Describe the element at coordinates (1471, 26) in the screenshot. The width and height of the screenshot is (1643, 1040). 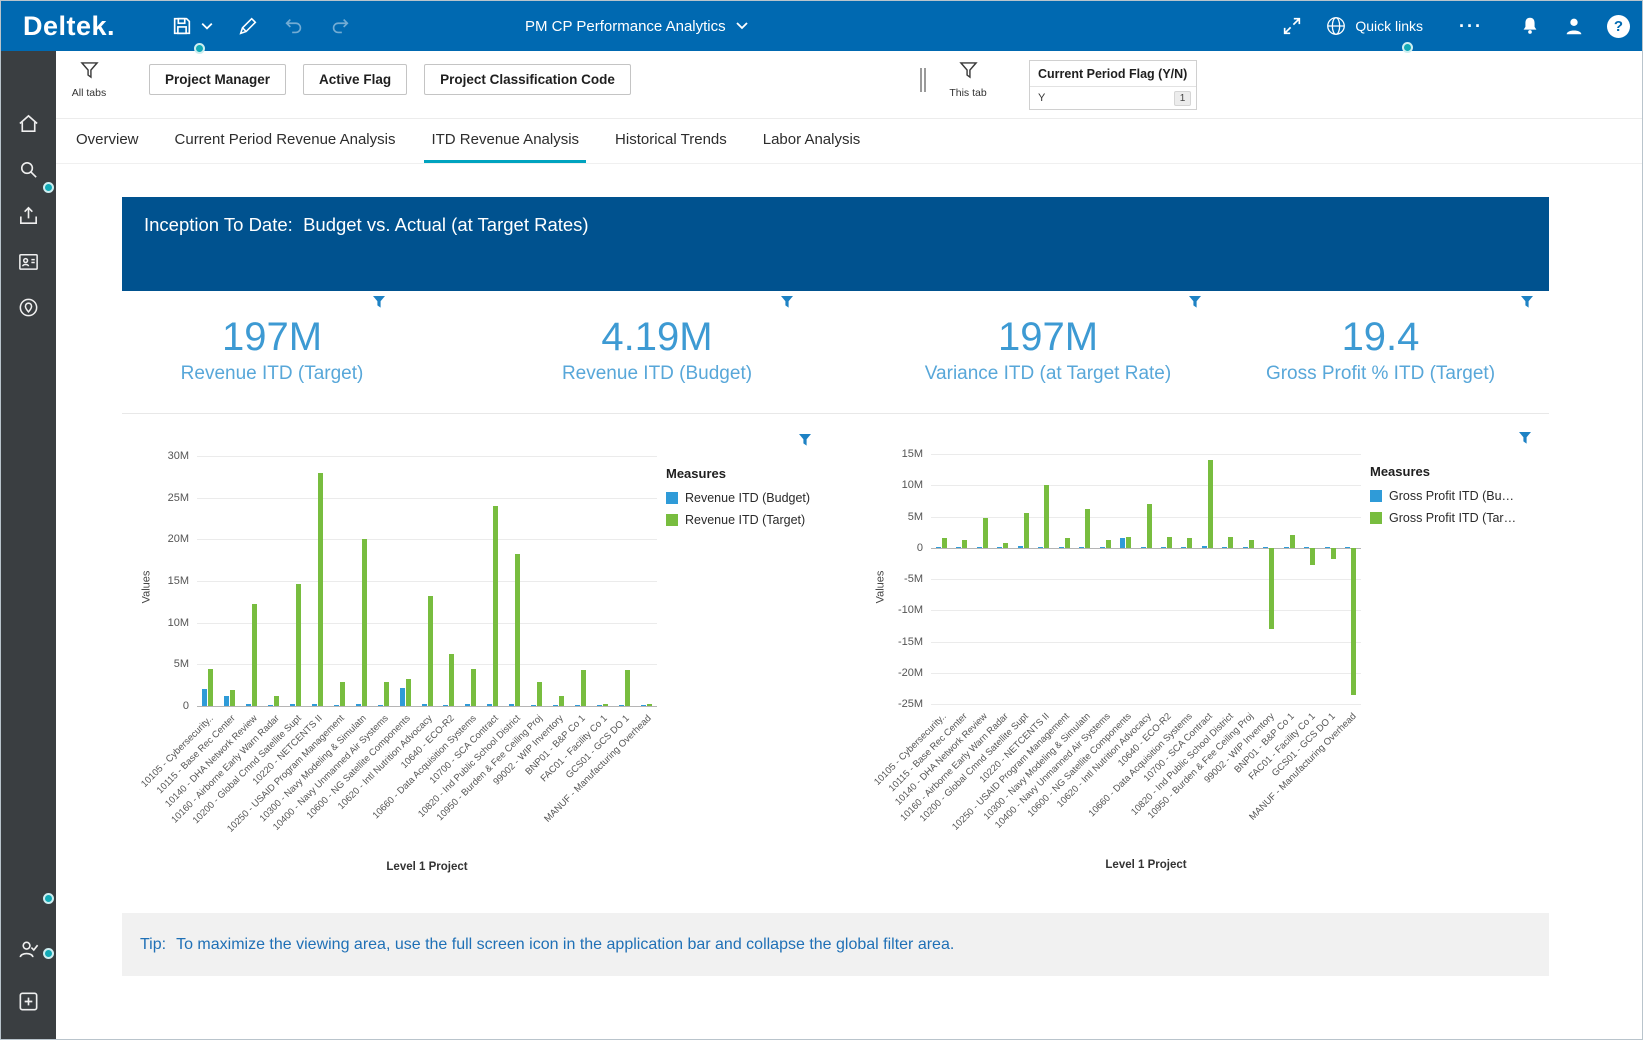
I see `more-icon: ···` at that location.